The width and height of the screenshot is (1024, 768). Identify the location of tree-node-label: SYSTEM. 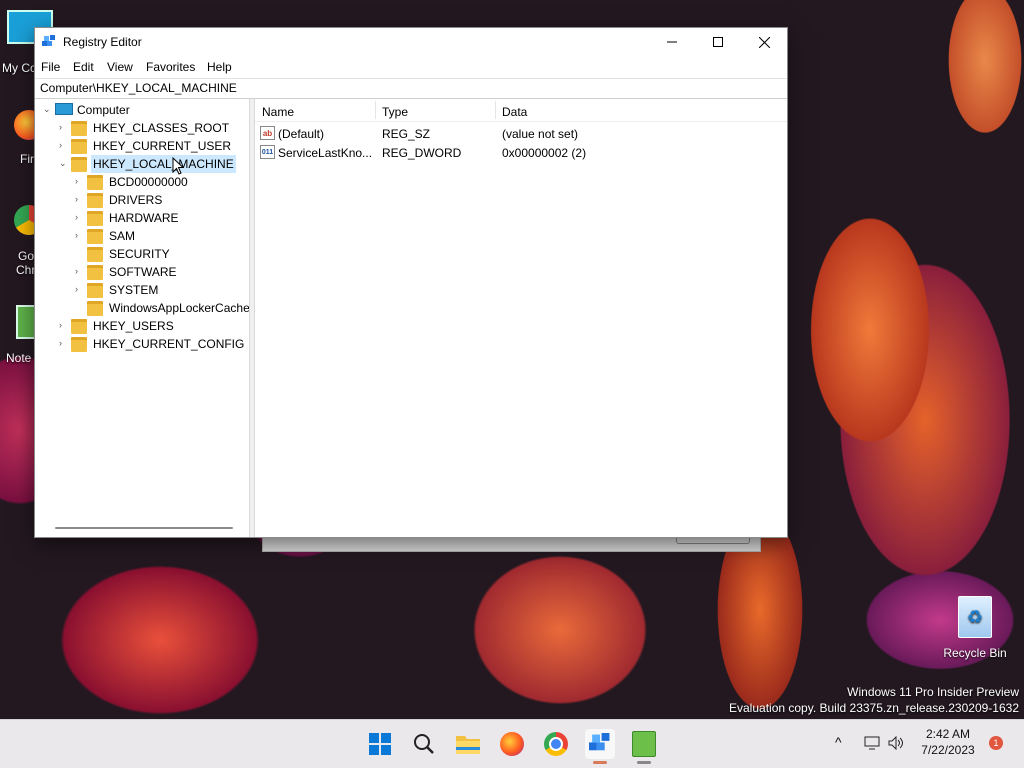
(134, 290).